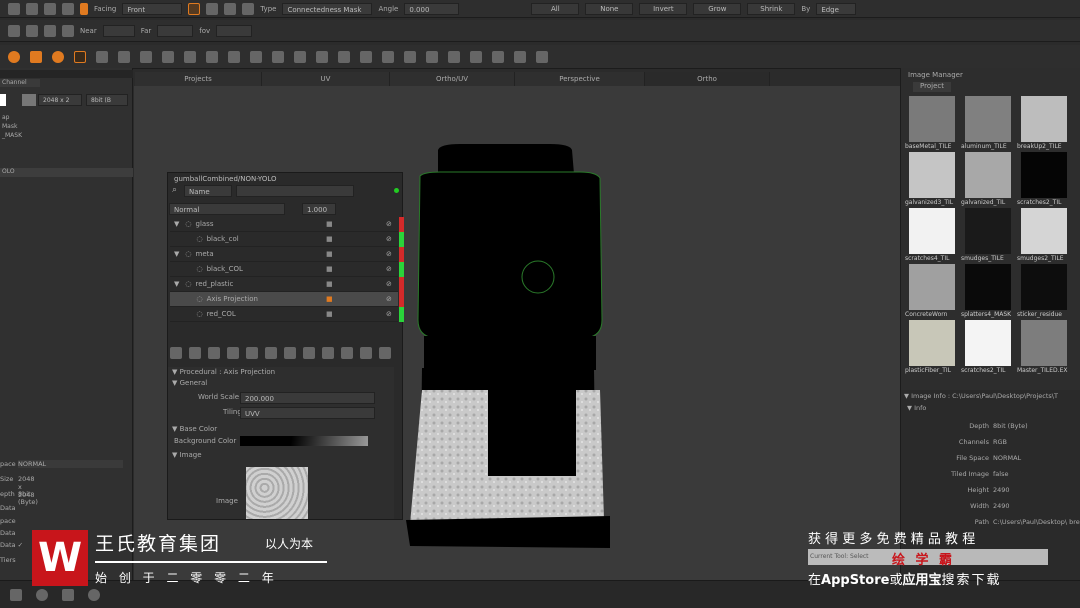 The width and height of the screenshot is (1080, 608). Describe the element at coordinates (287, 284) in the screenshot. I see `layer-row: ▼ ◌ red_plastic ■ ⊘` at that location.